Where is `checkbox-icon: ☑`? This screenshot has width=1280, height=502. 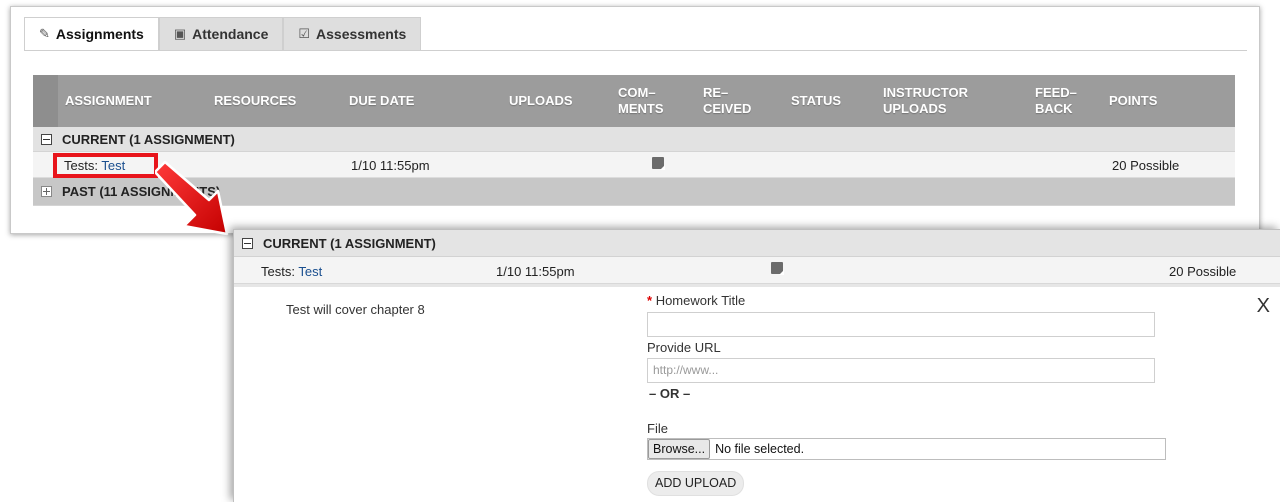
checkbox-icon: ☑ is located at coordinates (304, 33).